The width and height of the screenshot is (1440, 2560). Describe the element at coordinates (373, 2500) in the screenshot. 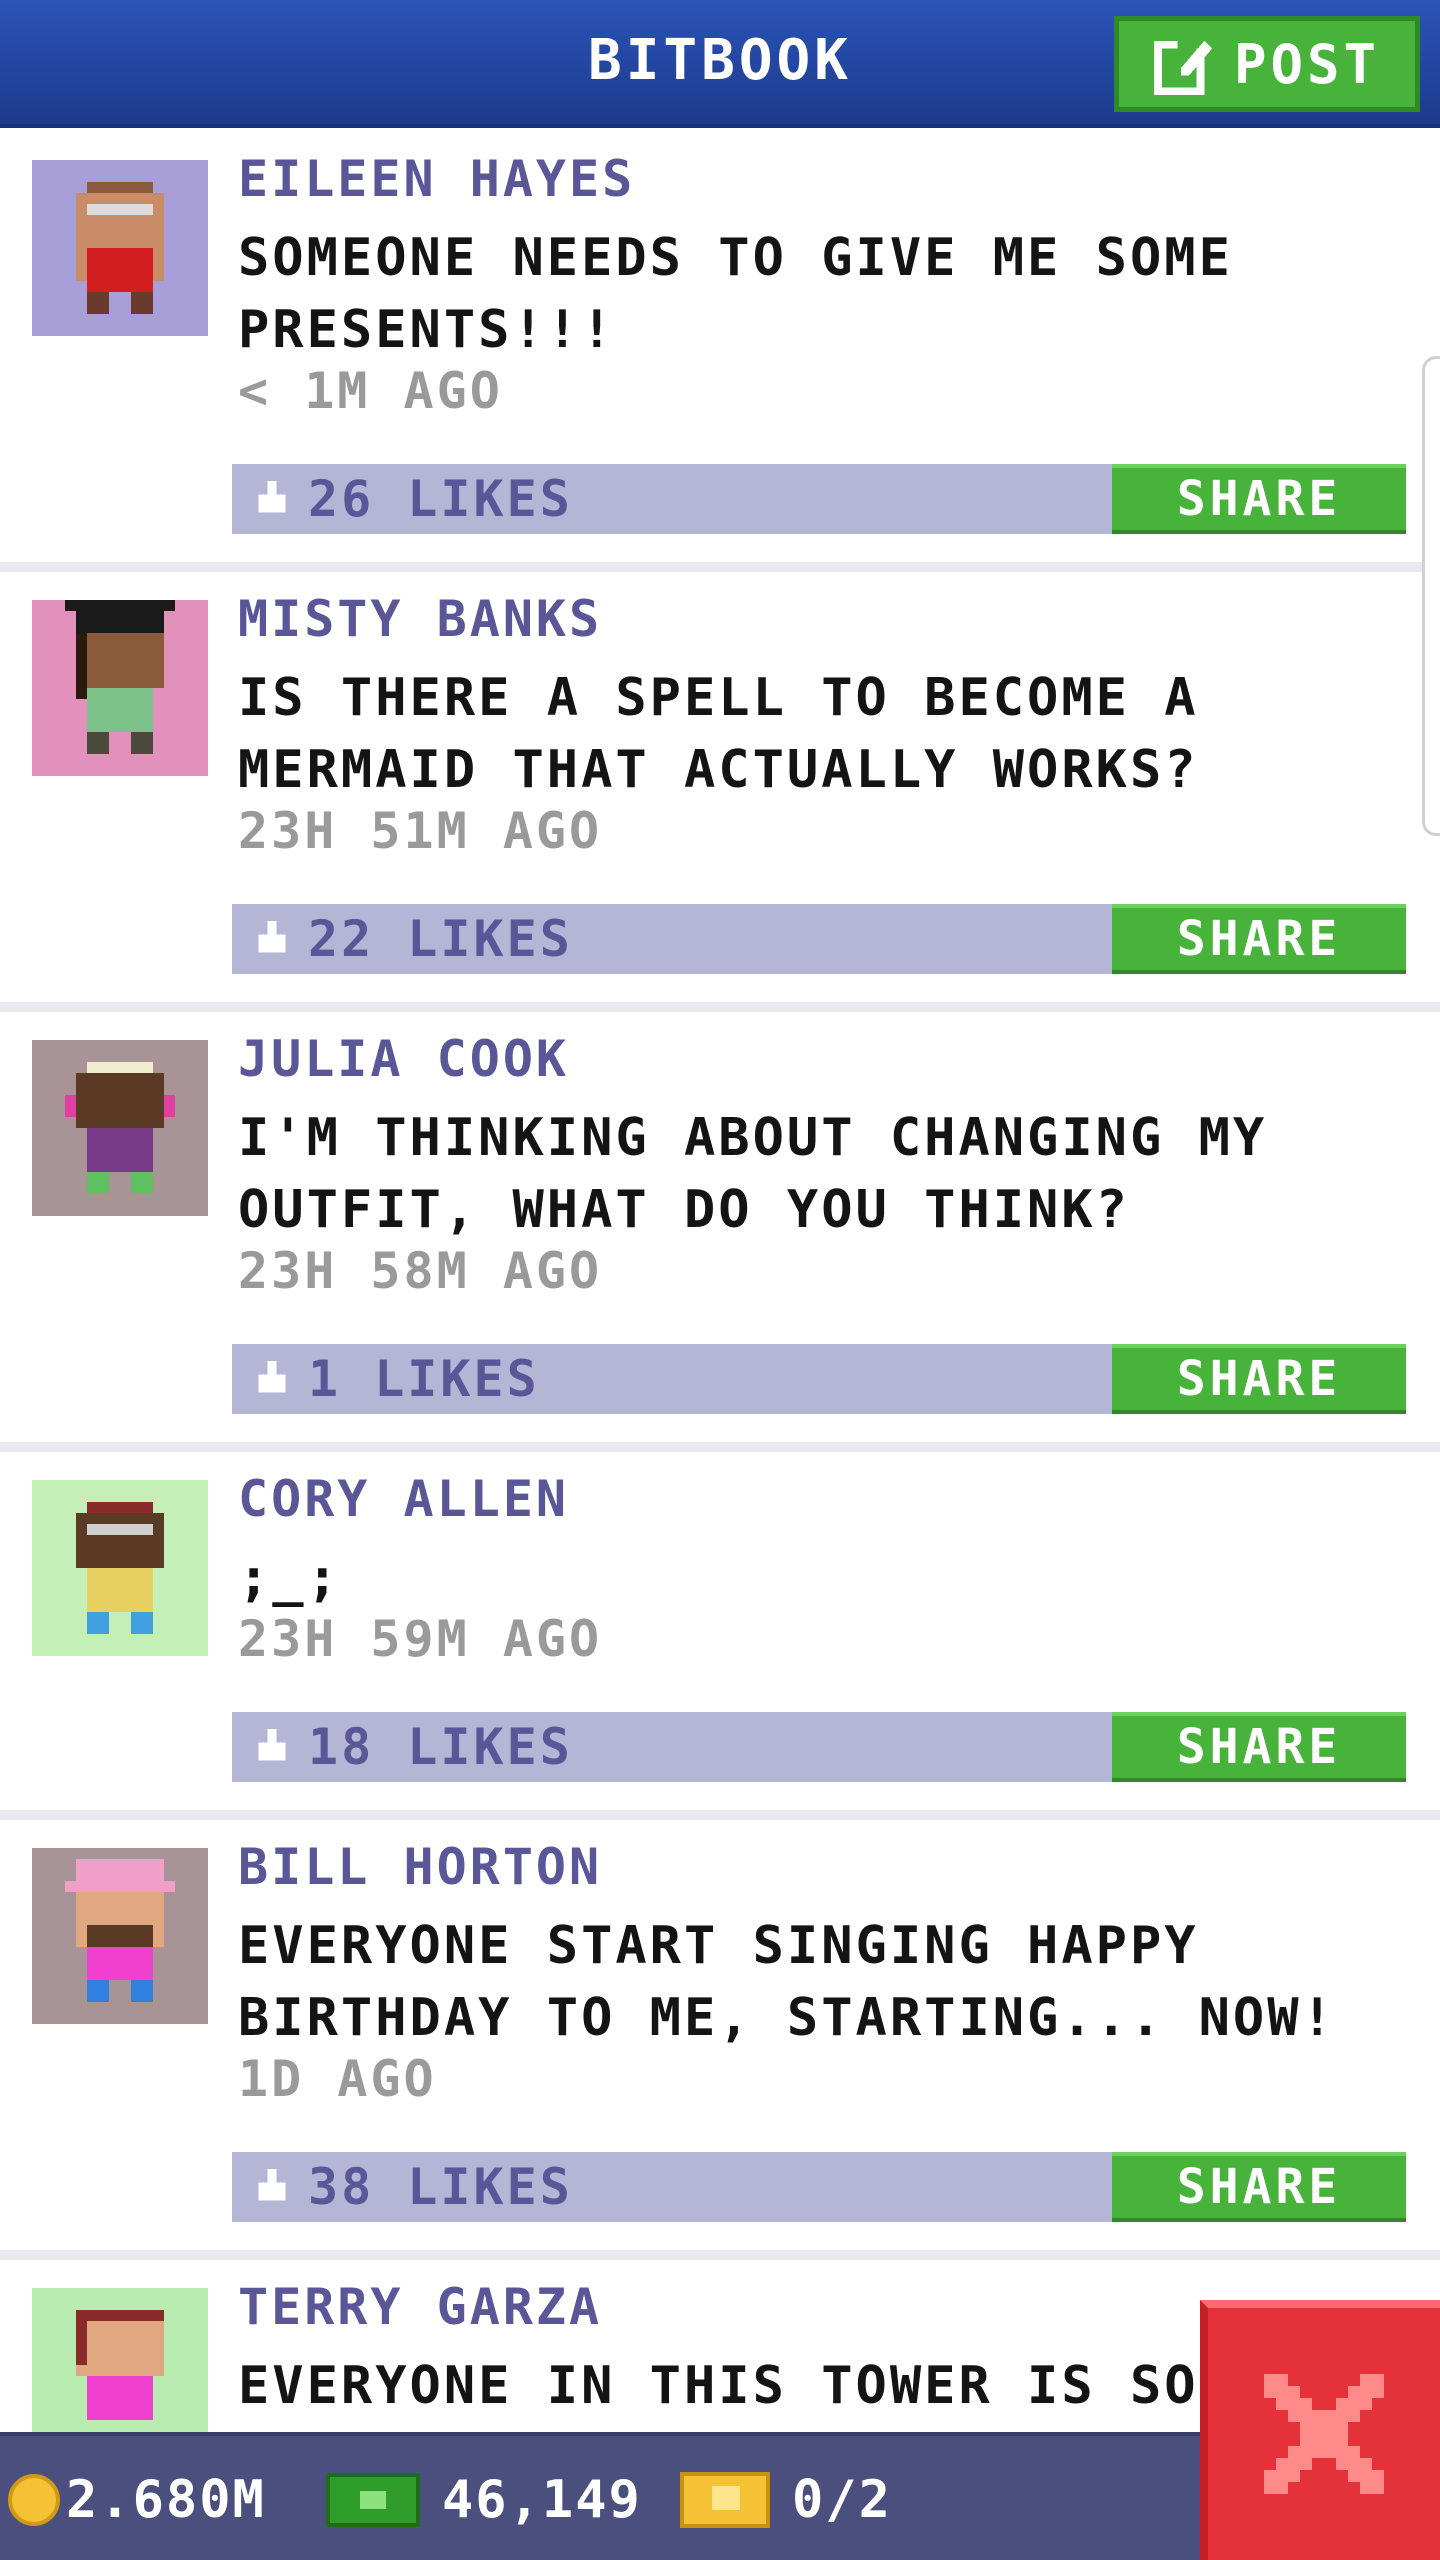

I see `bux-icon` at that location.